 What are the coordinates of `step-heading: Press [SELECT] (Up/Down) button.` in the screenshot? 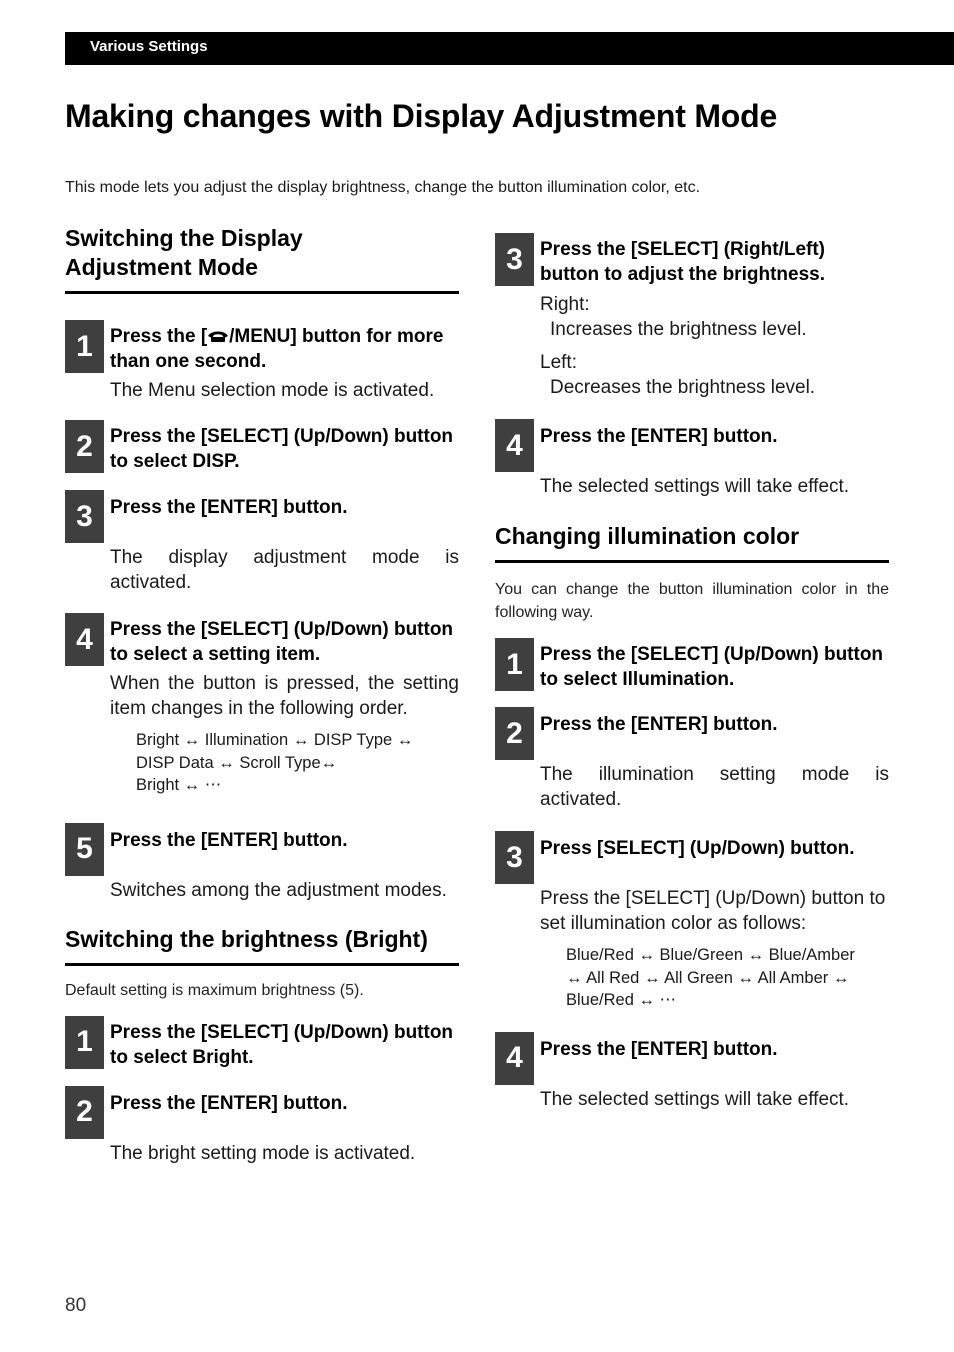 It's located at (697, 848).